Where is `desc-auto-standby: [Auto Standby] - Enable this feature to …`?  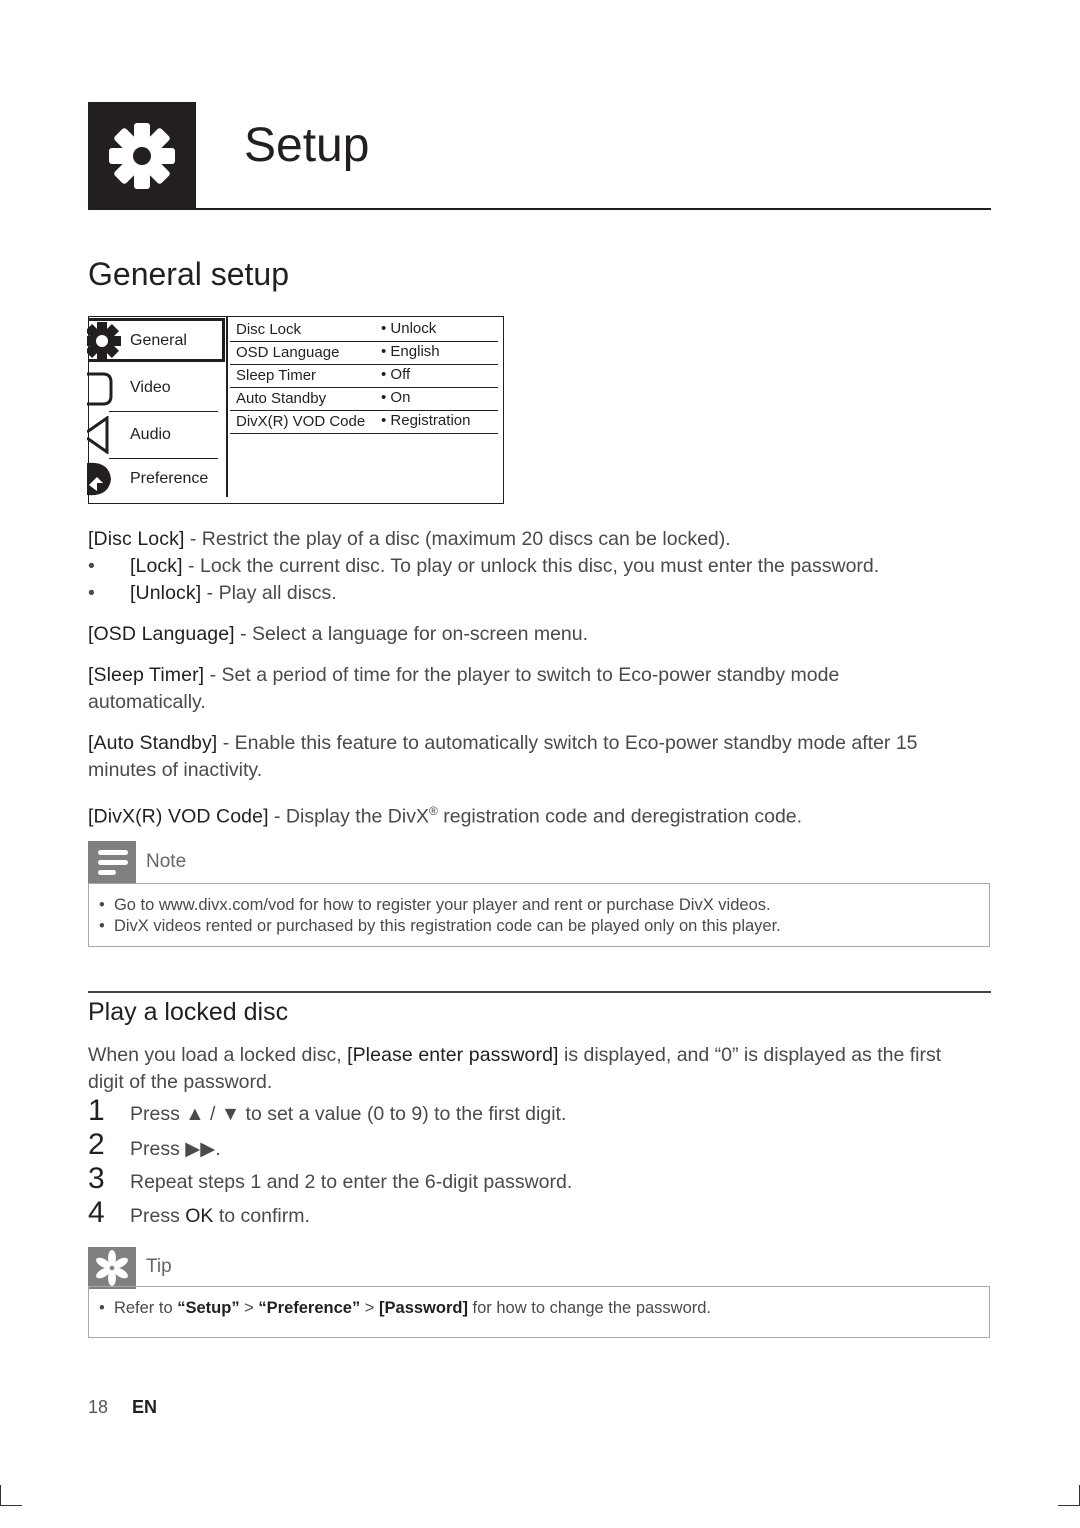
desc-auto-standby: [Auto Standby] - Enable this feature to … is located at coordinates (503, 756).